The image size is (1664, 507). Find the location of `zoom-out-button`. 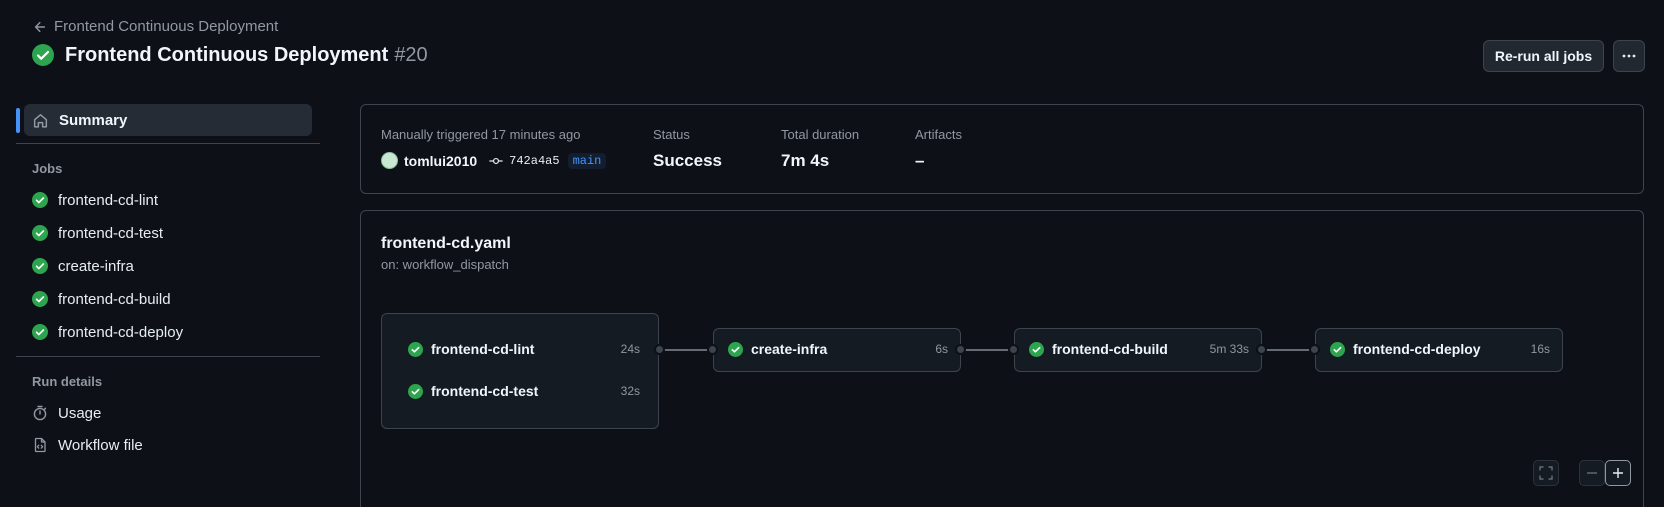

zoom-out-button is located at coordinates (1592, 473).